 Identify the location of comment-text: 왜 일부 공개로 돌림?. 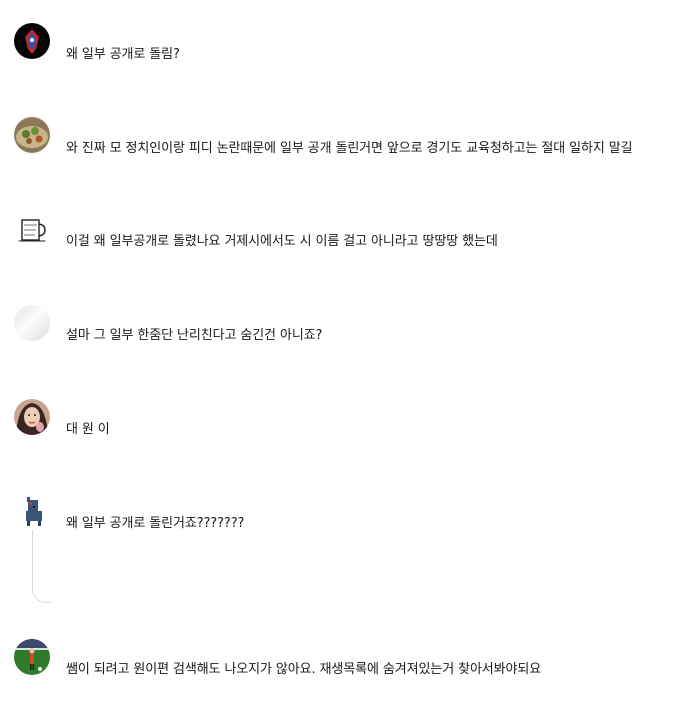
(123, 54).